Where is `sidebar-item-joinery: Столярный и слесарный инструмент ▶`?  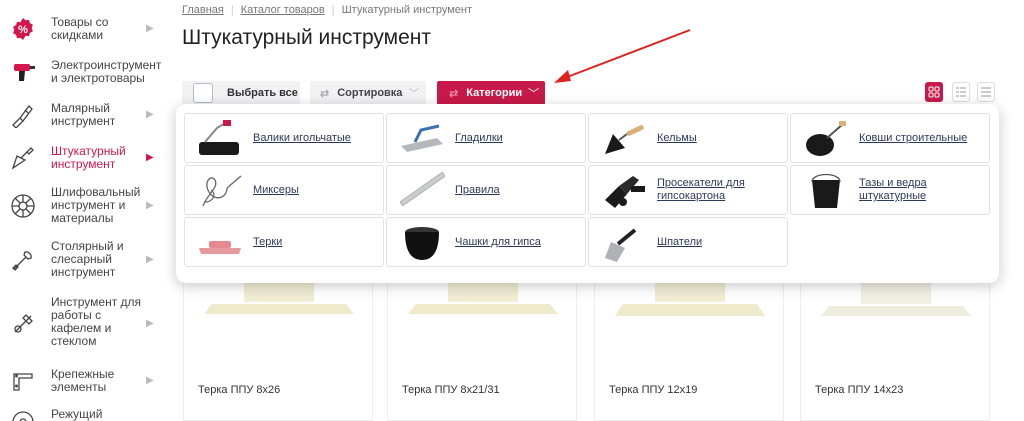 sidebar-item-joinery: Столярный и слесарный инструмент ▶ is located at coordinates (84, 260).